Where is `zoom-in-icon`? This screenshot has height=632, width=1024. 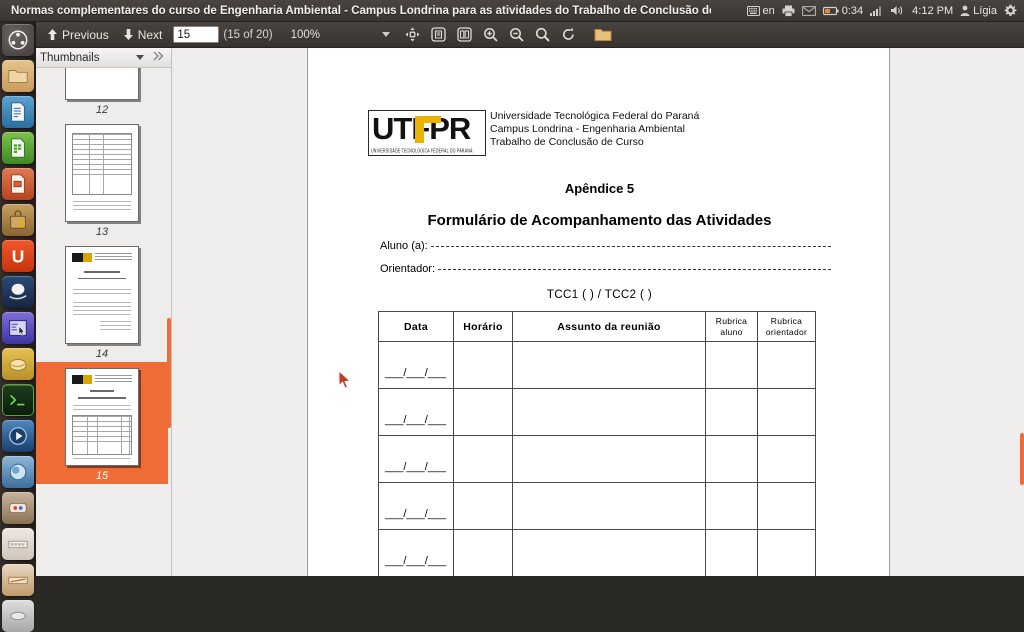
zoom-in-icon is located at coordinates (490, 34).